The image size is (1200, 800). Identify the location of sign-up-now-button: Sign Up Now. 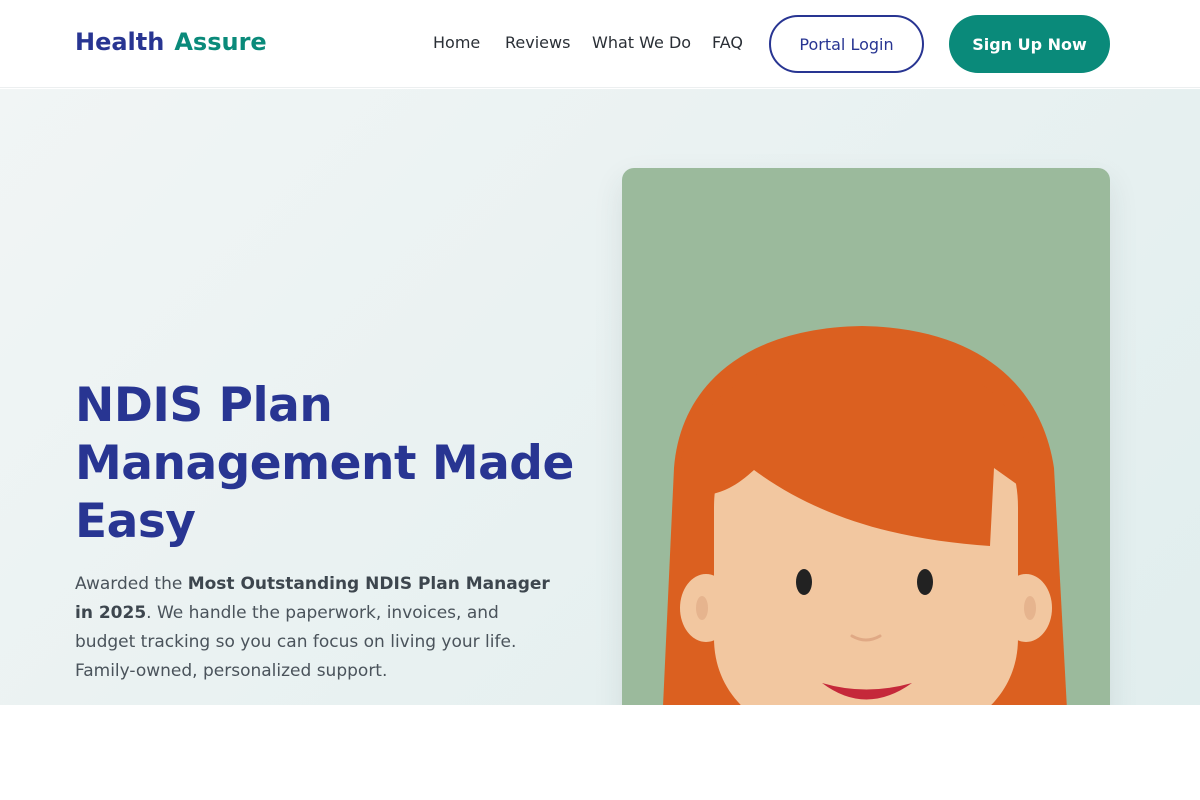
(1029, 44).